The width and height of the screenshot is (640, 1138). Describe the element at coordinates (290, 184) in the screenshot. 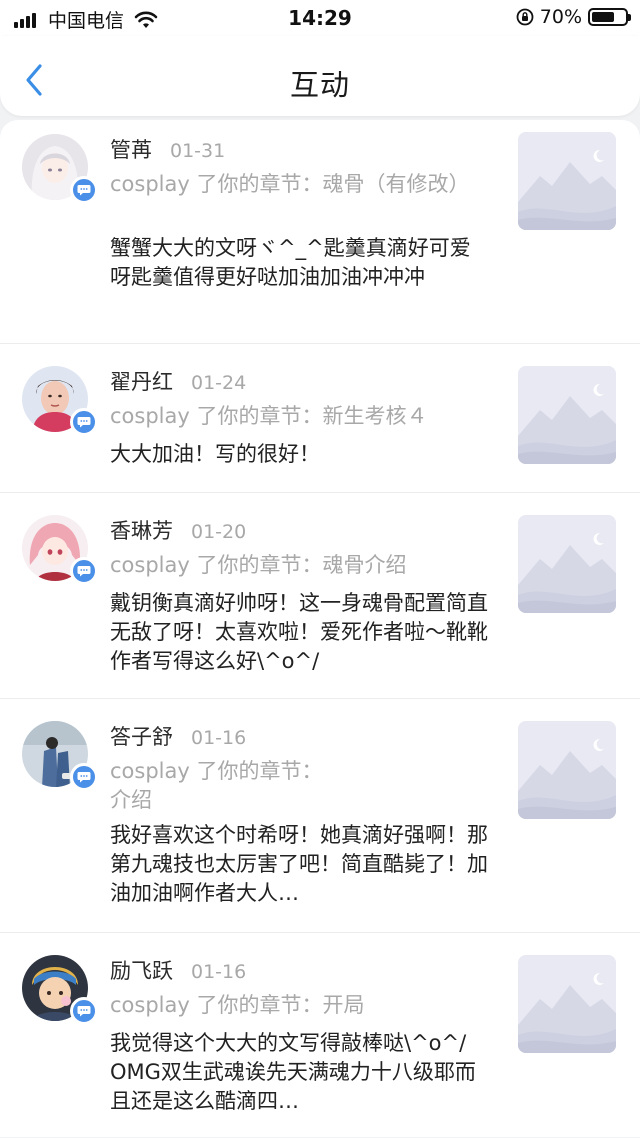

I see `action-text: cosplay 了你的章节：魂骨（有修改）` at that location.